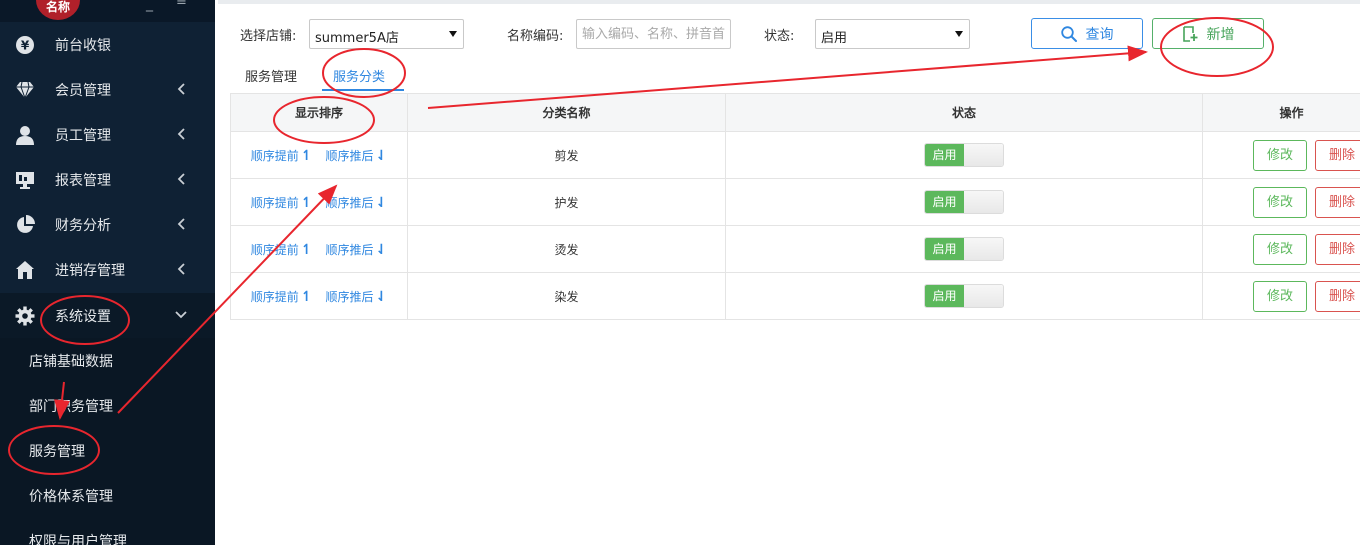 The width and height of the screenshot is (1360, 545). What do you see at coordinates (181, 4) in the screenshot?
I see `menu-toggle-icon: ≡` at bounding box center [181, 4].